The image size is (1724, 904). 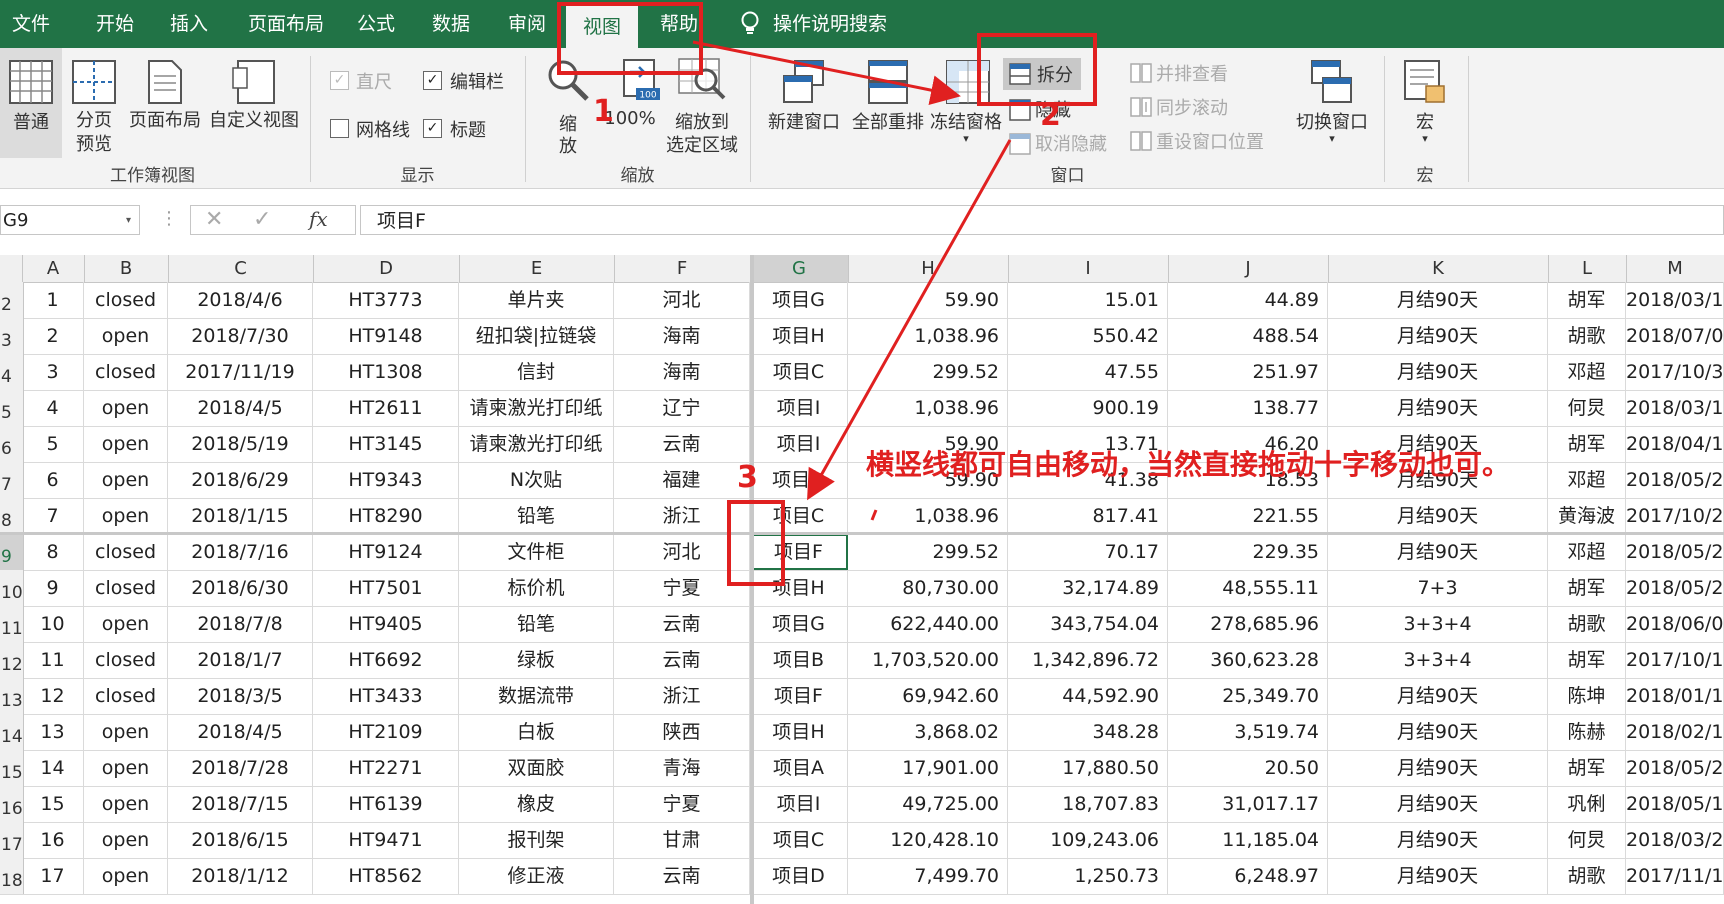 I want to click on cell-K3: 月结90天, so click(x=1438, y=336).